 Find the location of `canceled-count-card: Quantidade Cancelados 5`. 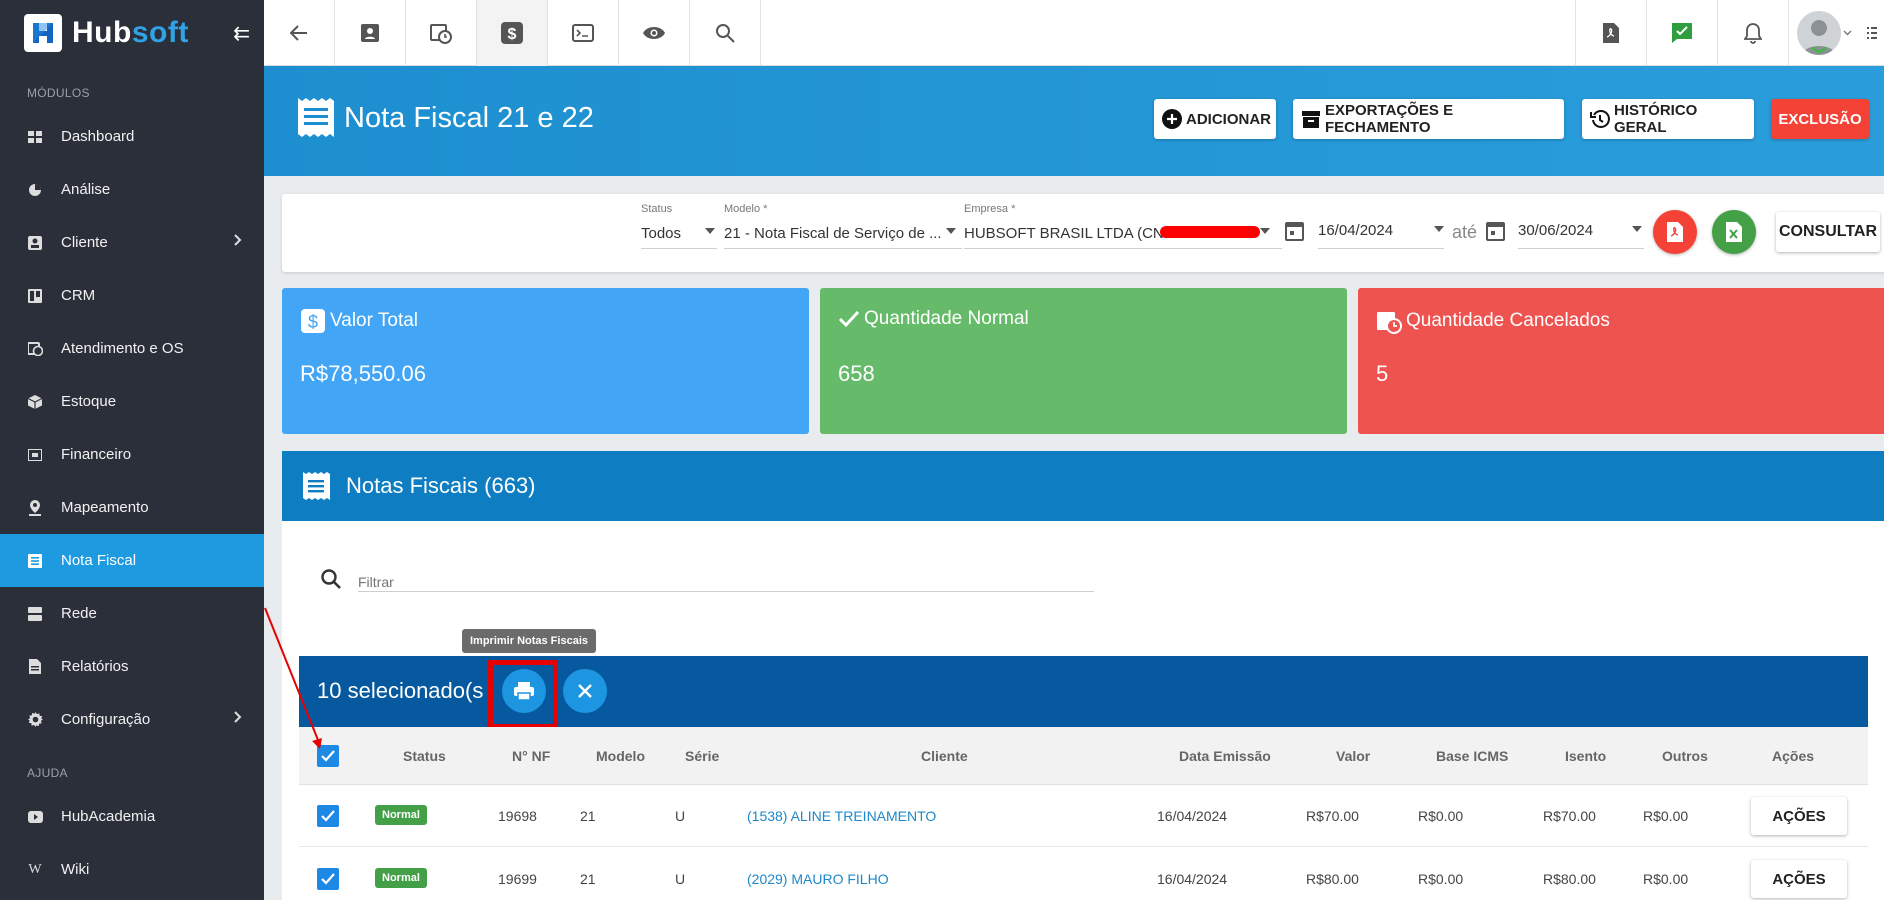

canceled-count-card: Quantidade Cancelados 5 is located at coordinates (1621, 361).